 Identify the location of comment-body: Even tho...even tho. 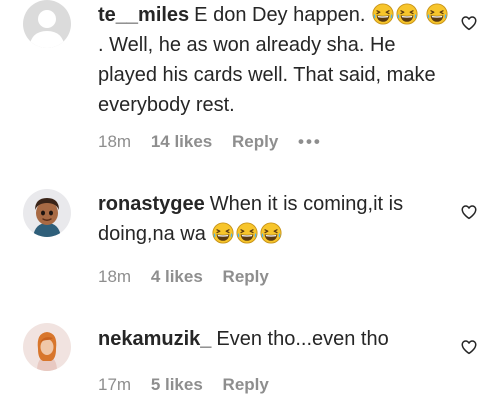
(302, 339).